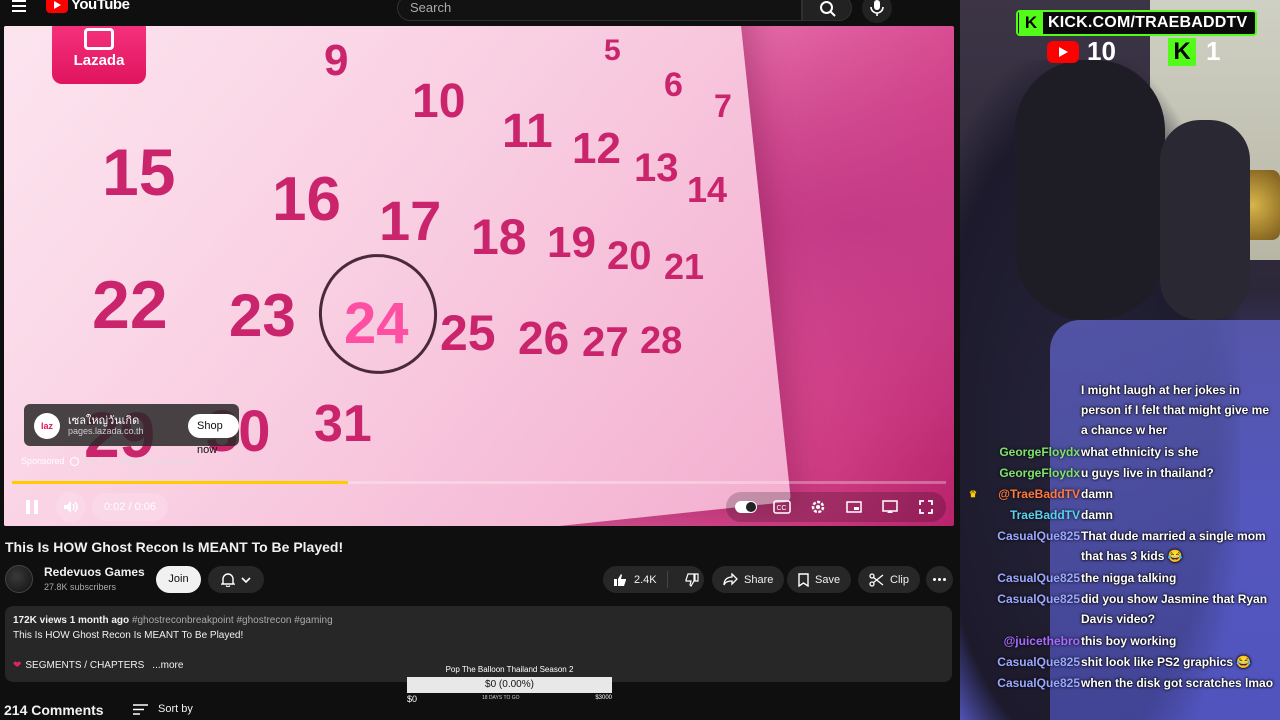  What do you see at coordinates (673, 85) in the screenshot?
I see `calendar-day-6: 6` at bounding box center [673, 85].